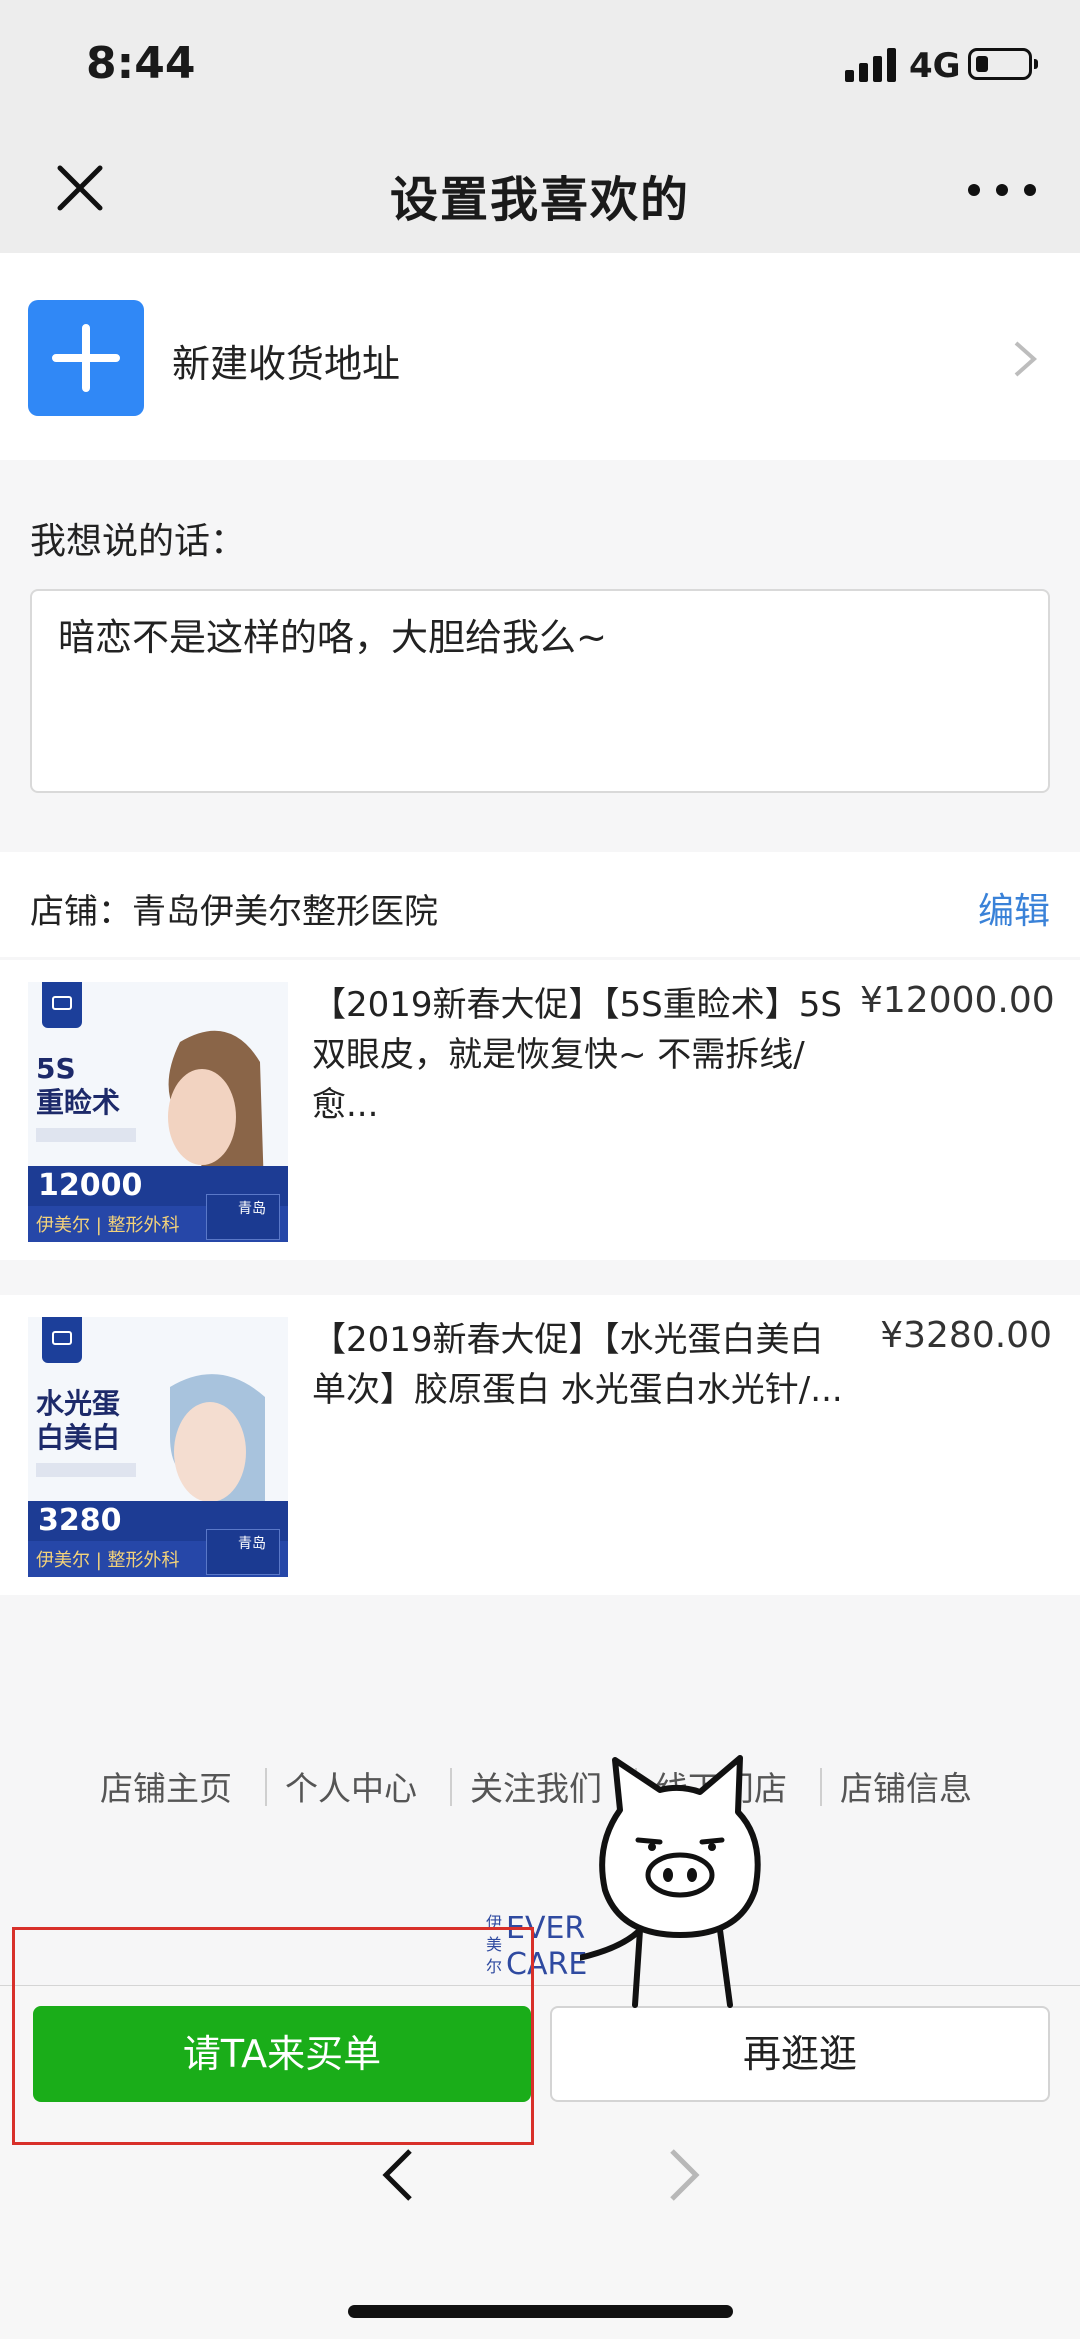 This screenshot has width=1080, height=2339. Describe the element at coordinates (78, 1437) in the screenshot. I see `thumb-line2: 白美白` at that location.